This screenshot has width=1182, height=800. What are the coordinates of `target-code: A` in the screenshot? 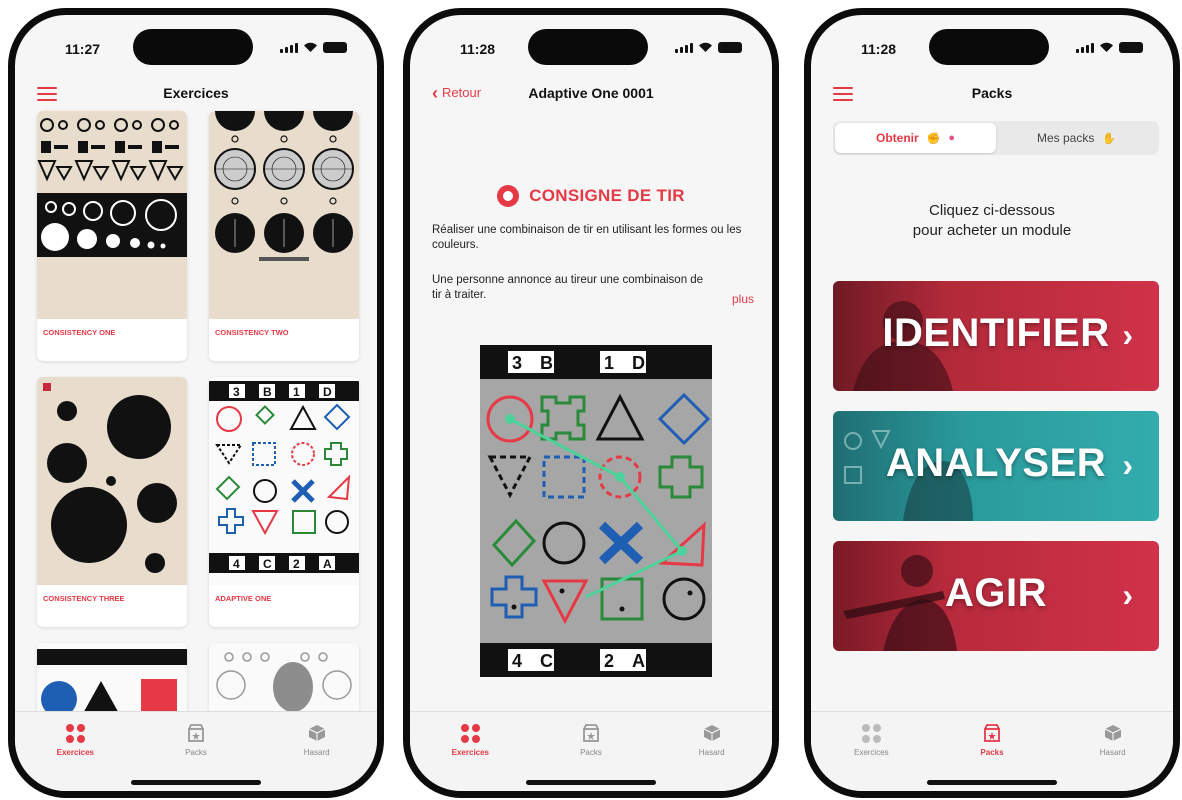 It's located at (638, 661).